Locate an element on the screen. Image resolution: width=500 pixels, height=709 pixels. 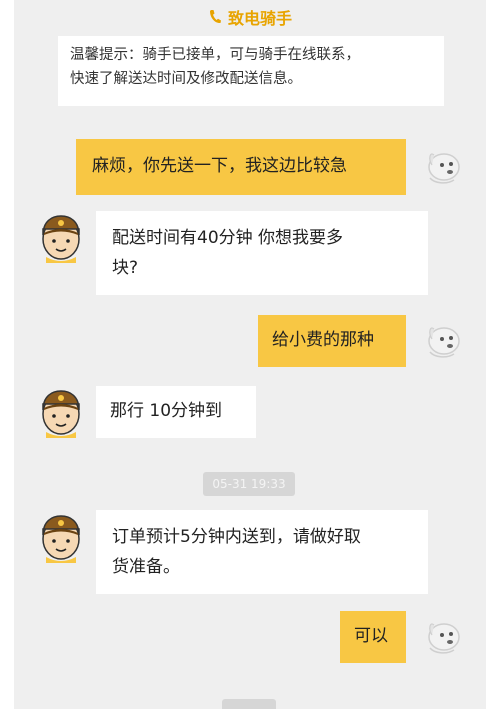
message-text: 那行 10分钟到 is located at coordinates (166, 411).